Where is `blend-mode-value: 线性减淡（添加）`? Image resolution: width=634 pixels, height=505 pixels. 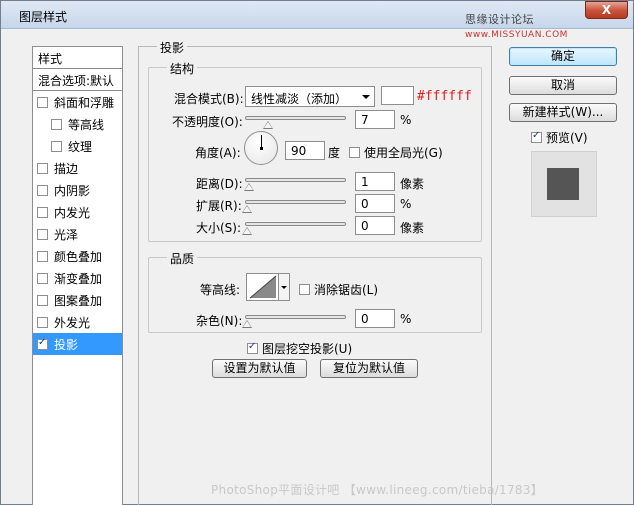 blend-mode-value: 线性减淡（添加） is located at coordinates (299, 99).